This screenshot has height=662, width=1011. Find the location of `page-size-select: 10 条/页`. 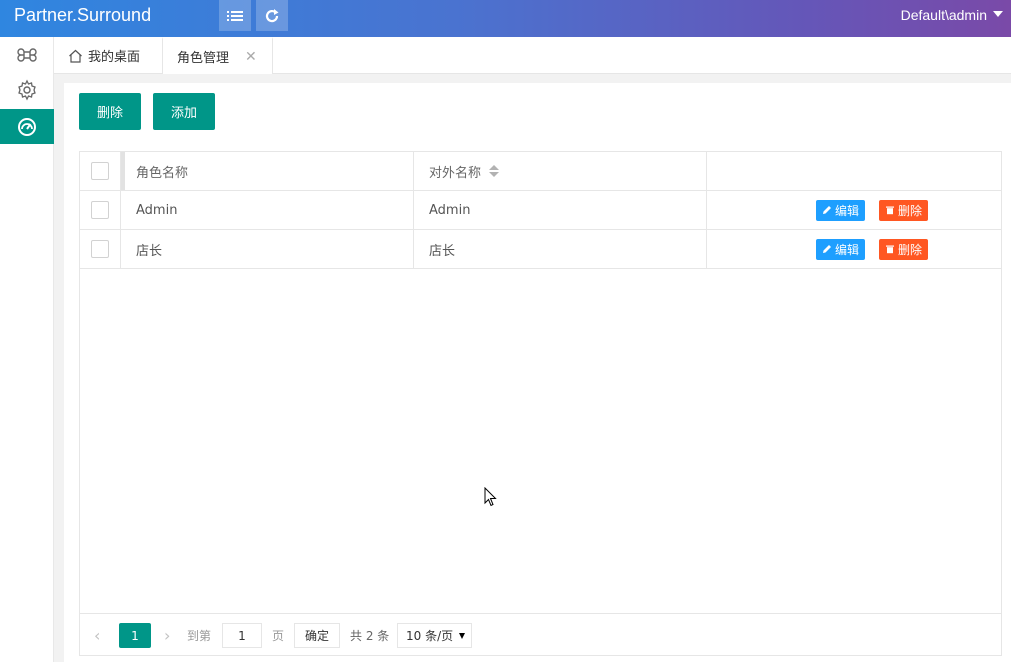

page-size-select: 10 条/页 is located at coordinates (434, 635).